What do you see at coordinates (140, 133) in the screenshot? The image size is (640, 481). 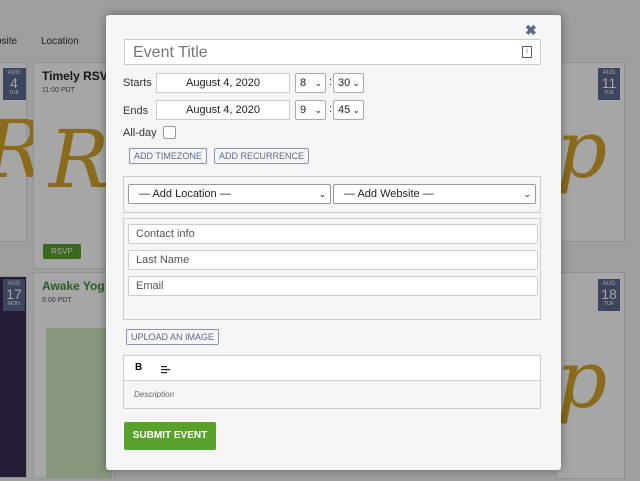 I see `allday-label: All-day` at bounding box center [140, 133].